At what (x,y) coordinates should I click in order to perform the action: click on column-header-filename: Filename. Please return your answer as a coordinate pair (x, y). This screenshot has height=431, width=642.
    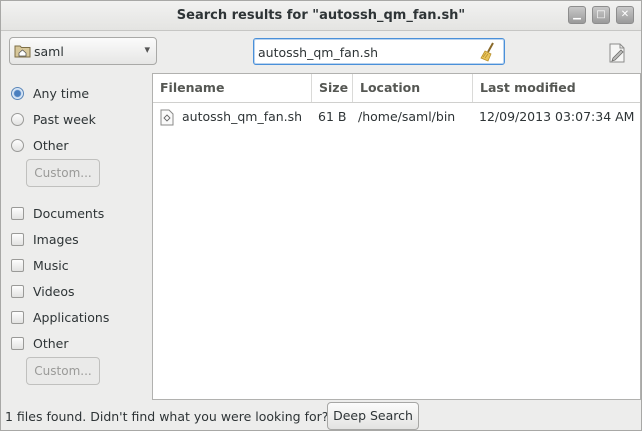
    Looking at the image, I should click on (232, 88).